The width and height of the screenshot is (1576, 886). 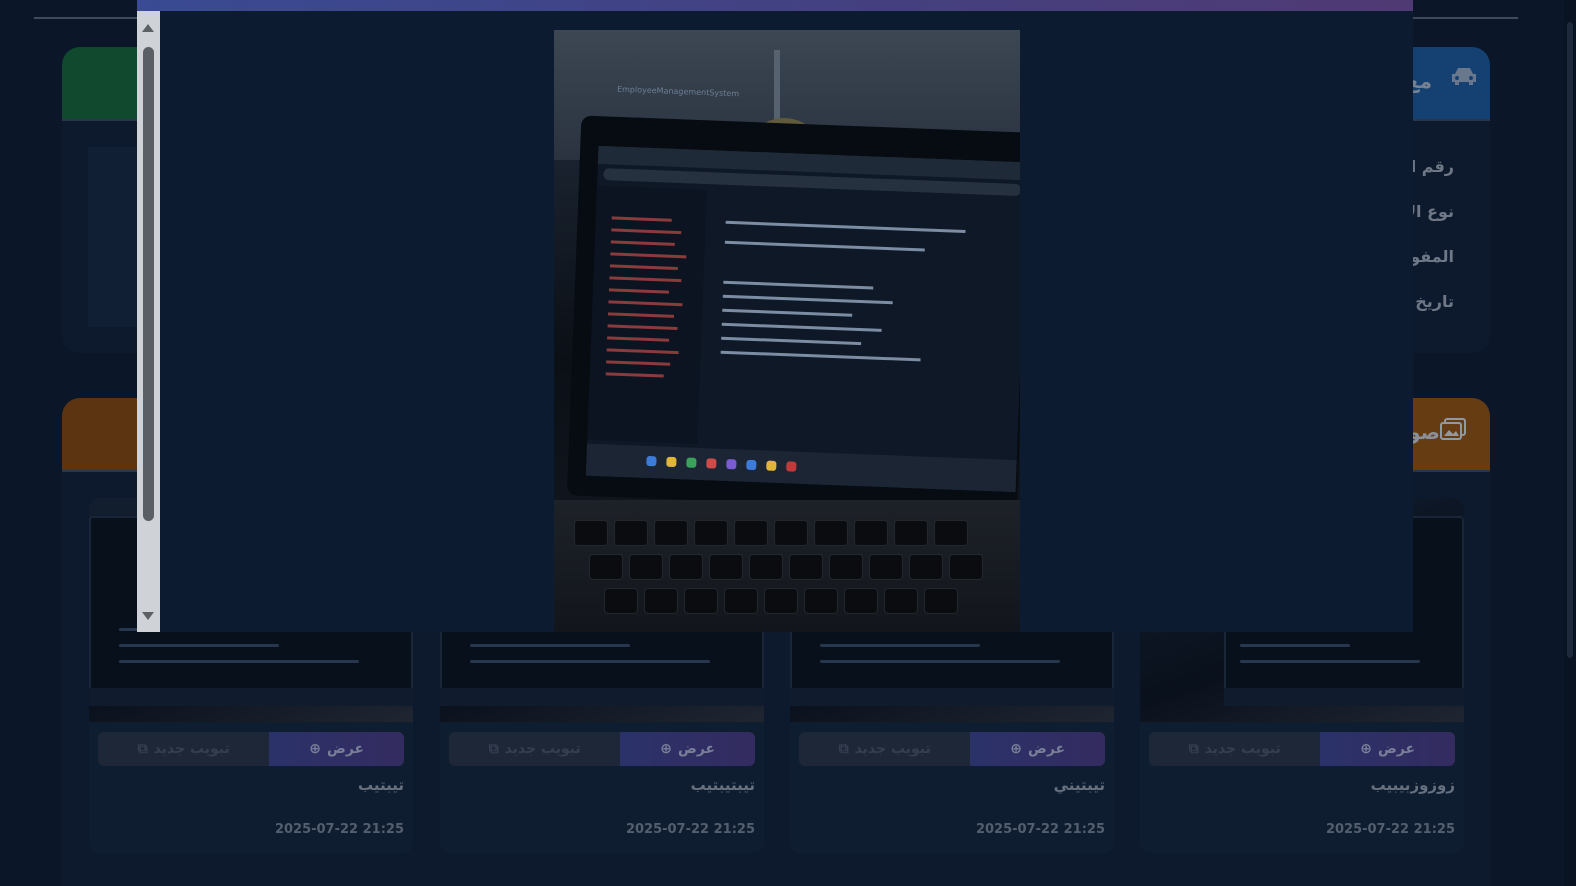 What do you see at coordinates (775, 5) in the screenshot?
I see `modal-top-bar` at bounding box center [775, 5].